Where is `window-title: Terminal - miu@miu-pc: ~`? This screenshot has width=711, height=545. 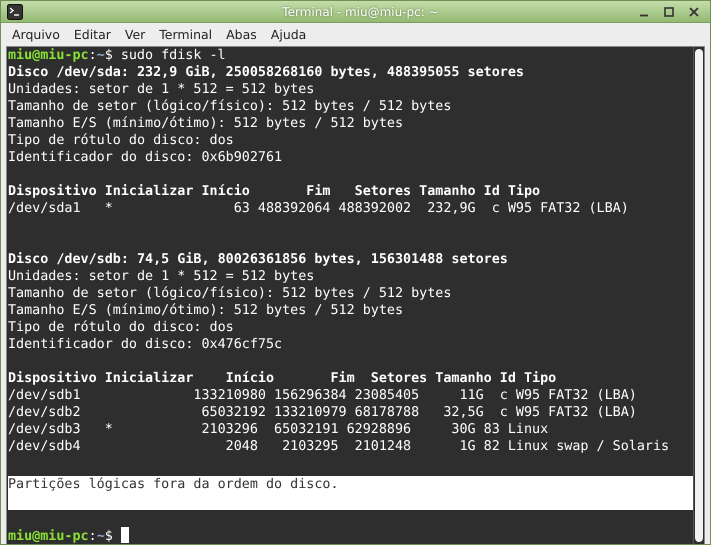 window-title: Terminal - miu@miu-pc: ~ is located at coordinates (360, 11).